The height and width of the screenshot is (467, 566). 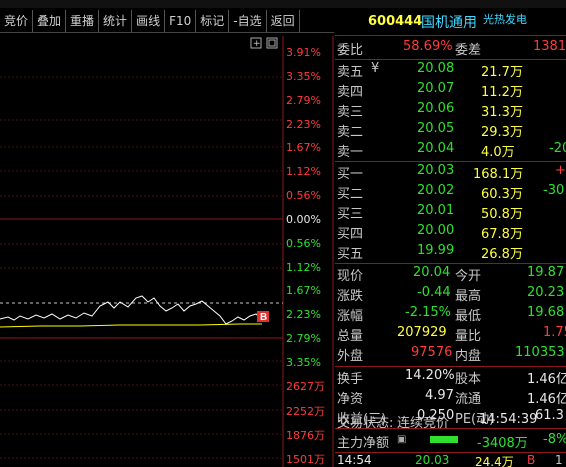 What do you see at coordinates (502, 443) in the screenshot?
I see `main-flow-value: -3408万` at bounding box center [502, 443].